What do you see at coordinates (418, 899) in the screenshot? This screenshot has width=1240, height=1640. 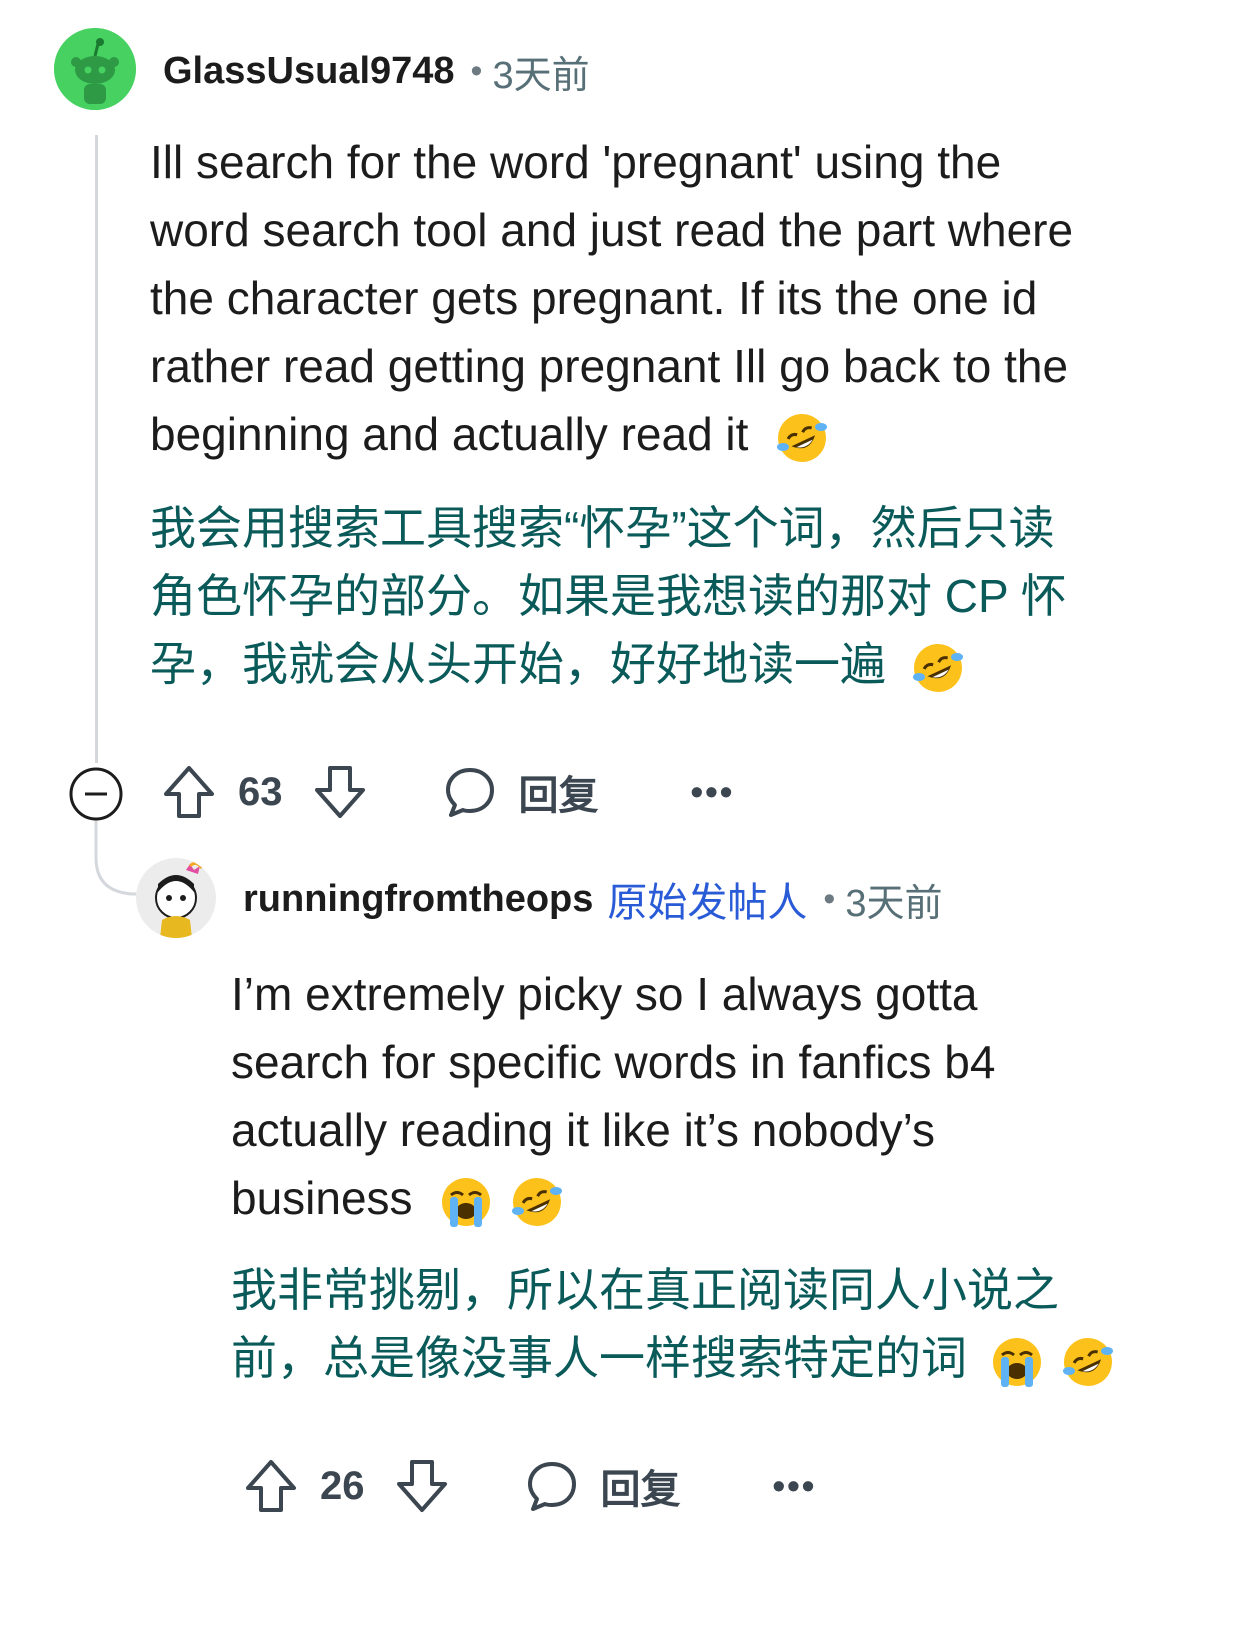 I see `username: runningfromtheops` at bounding box center [418, 899].